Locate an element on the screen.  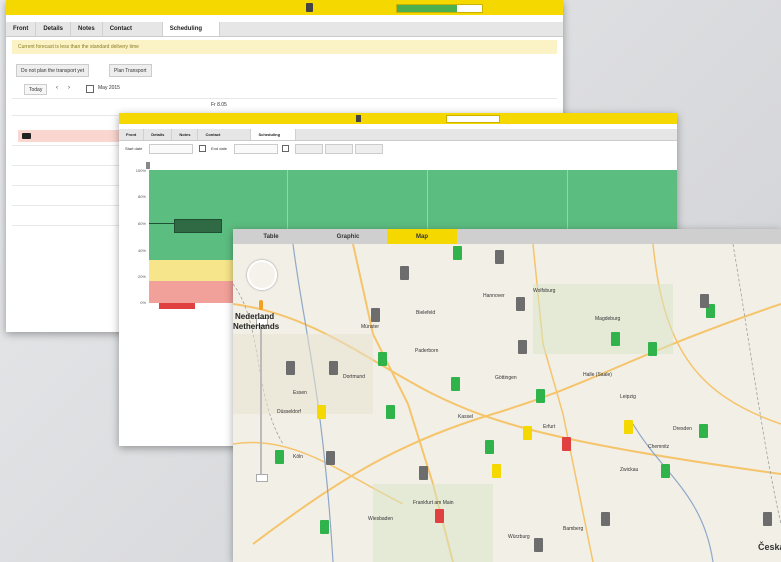
zoom-out-button is located at coordinates (262, 478).